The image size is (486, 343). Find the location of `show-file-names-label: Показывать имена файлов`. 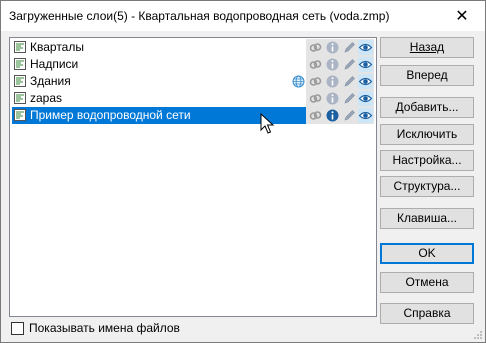

show-file-names-label: Показывать имена файлов is located at coordinates (104, 328).